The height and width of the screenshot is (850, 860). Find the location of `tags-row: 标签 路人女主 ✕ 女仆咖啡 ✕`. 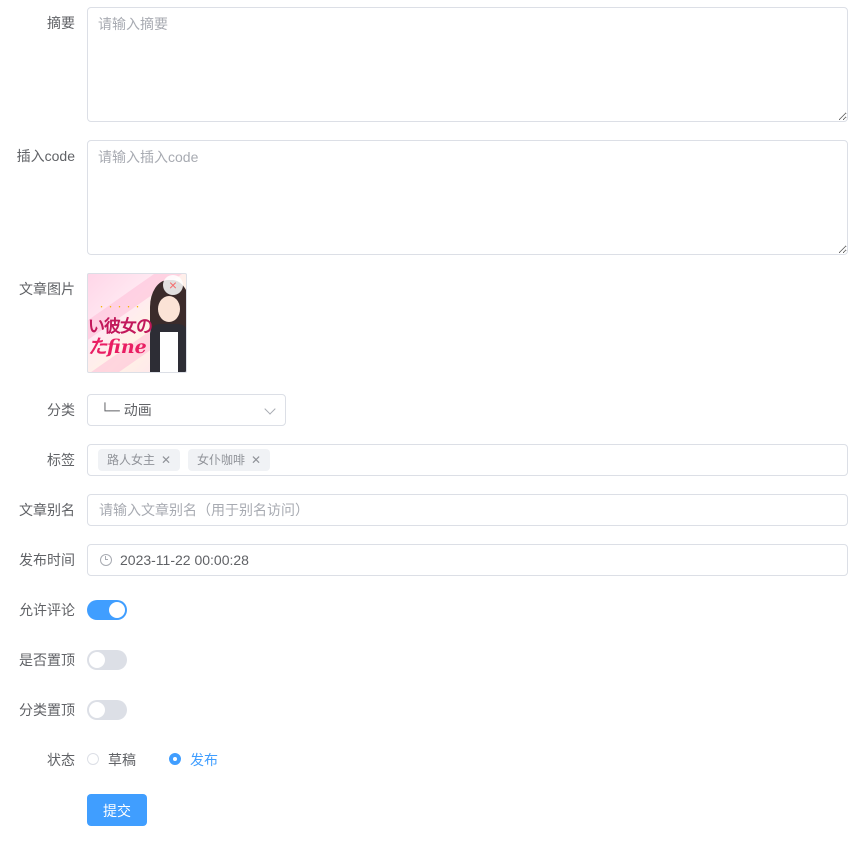

tags-row: 标签 路人女主 ✕ 女仆咖啡 ✕ is located at coordinates (430, 460).